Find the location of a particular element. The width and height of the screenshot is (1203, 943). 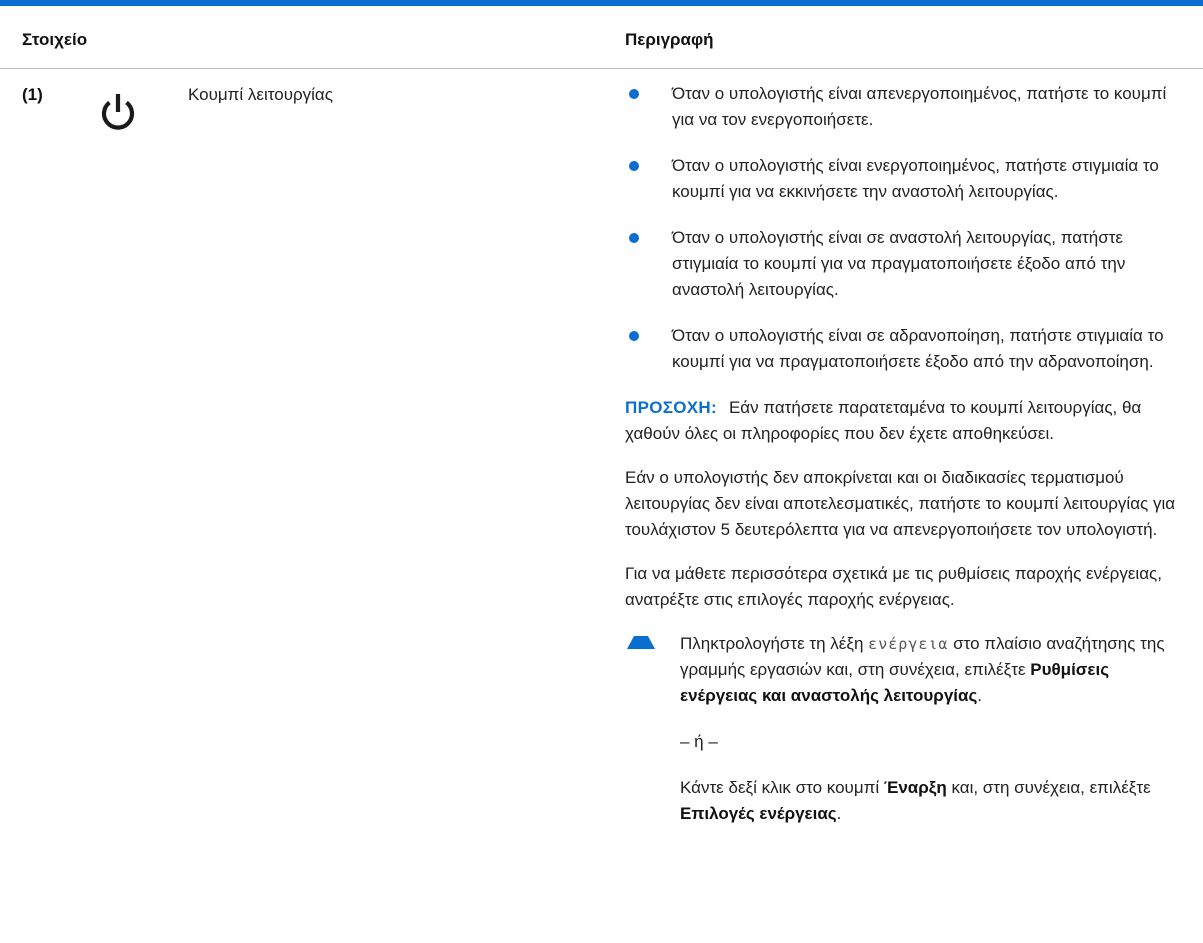

power-icon is located at coordinates (118, 112).